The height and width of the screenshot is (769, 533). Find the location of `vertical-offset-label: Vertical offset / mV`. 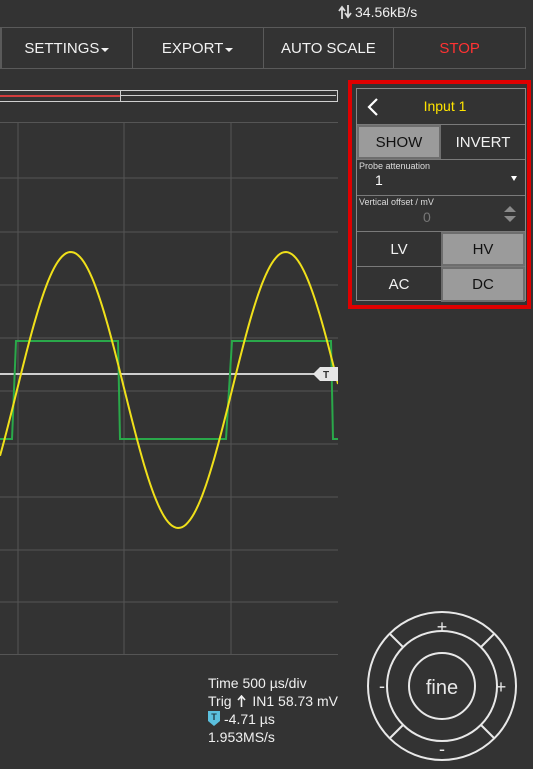

vertical-offset-label: Vertical offset / mV is located at coordinates (396, 202).